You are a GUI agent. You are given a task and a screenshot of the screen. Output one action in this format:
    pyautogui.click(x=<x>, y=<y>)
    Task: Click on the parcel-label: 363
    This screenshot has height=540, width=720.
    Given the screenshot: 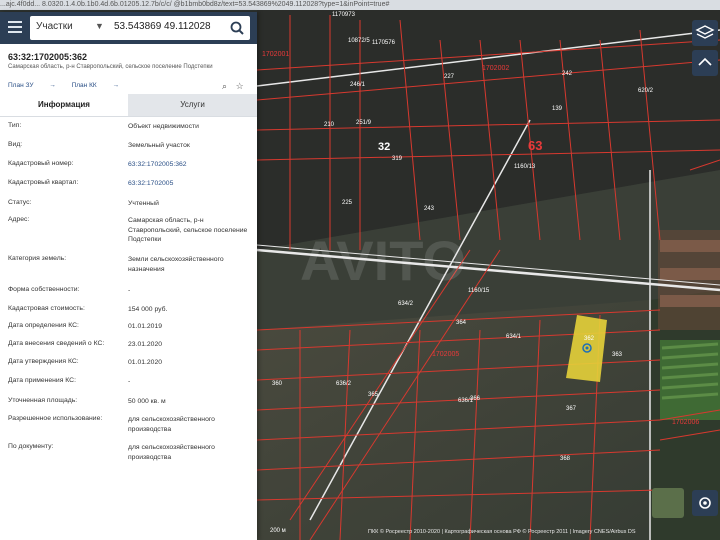 What is the action you would take?
    pyautogui.click(x=617, y=355)
    